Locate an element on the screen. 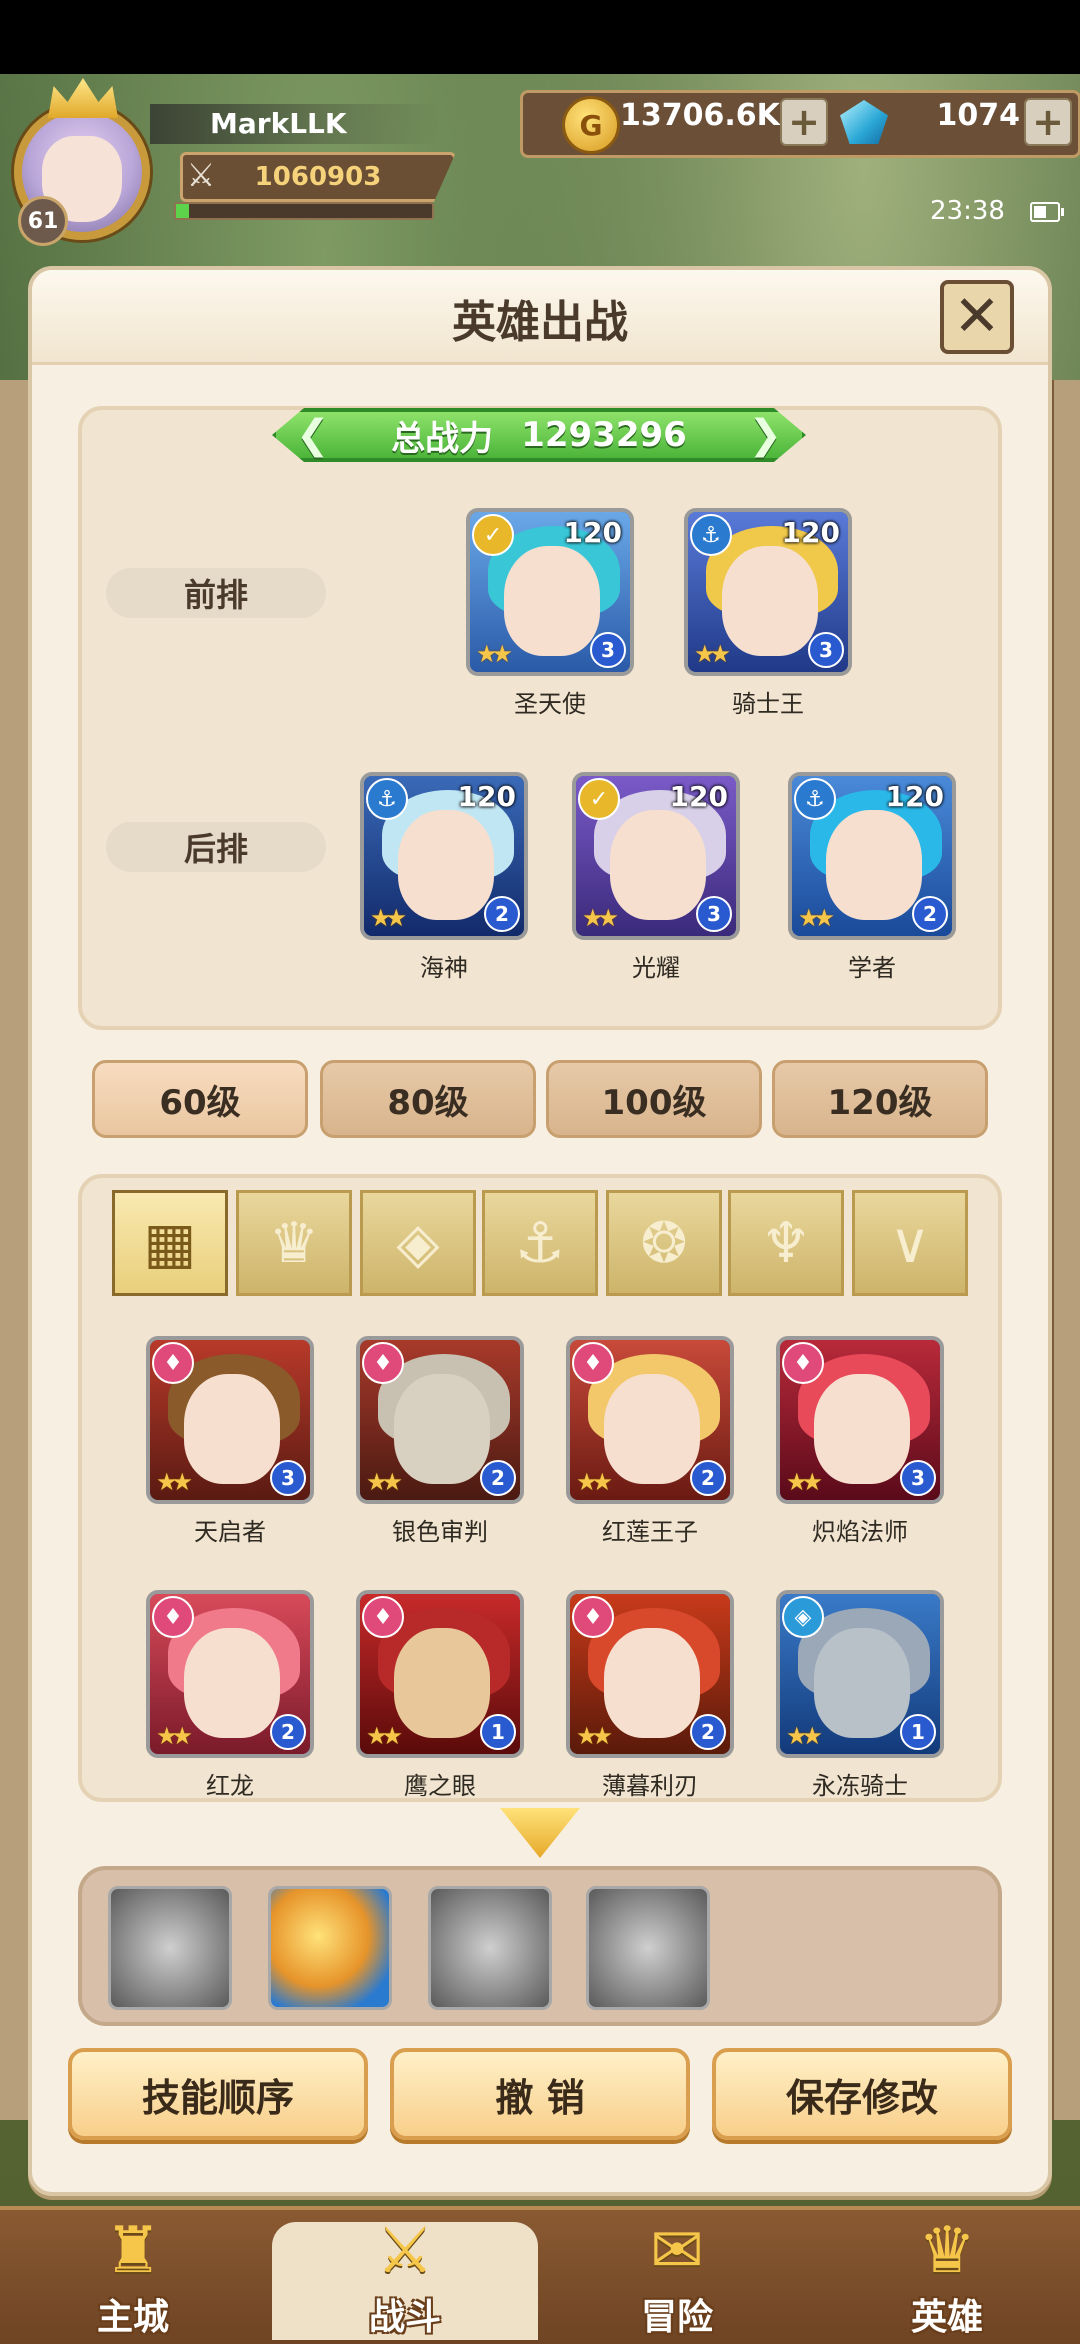 The image size is (1080, 2344). chevron-left-icon: ❮ is located at coordinates (313, 435).